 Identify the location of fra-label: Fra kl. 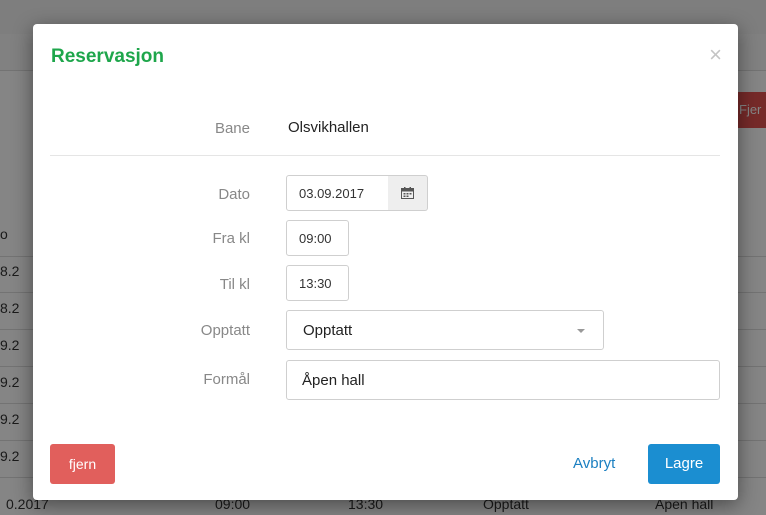
(231, 238).